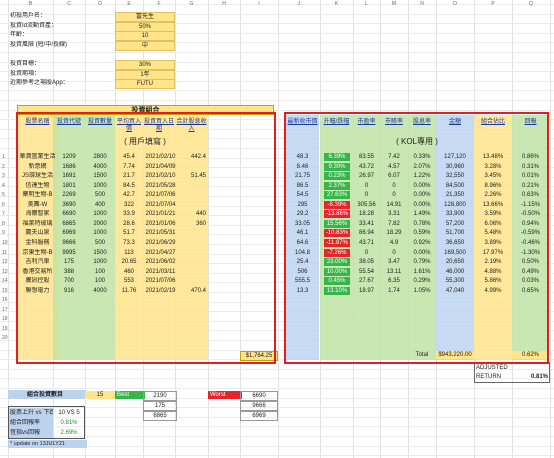 Image resolution: width=554 pixels, height=458 pixels. I want to click on info-value: 中, so click(145, 45).